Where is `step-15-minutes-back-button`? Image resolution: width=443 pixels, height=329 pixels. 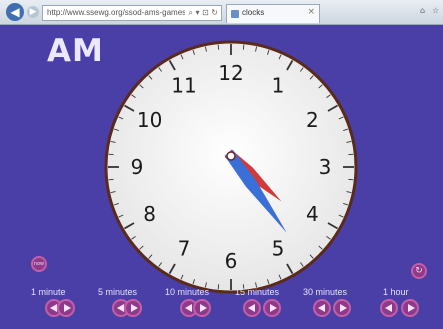 step-15-minutes-back-button is located at coordinates (252, 308).